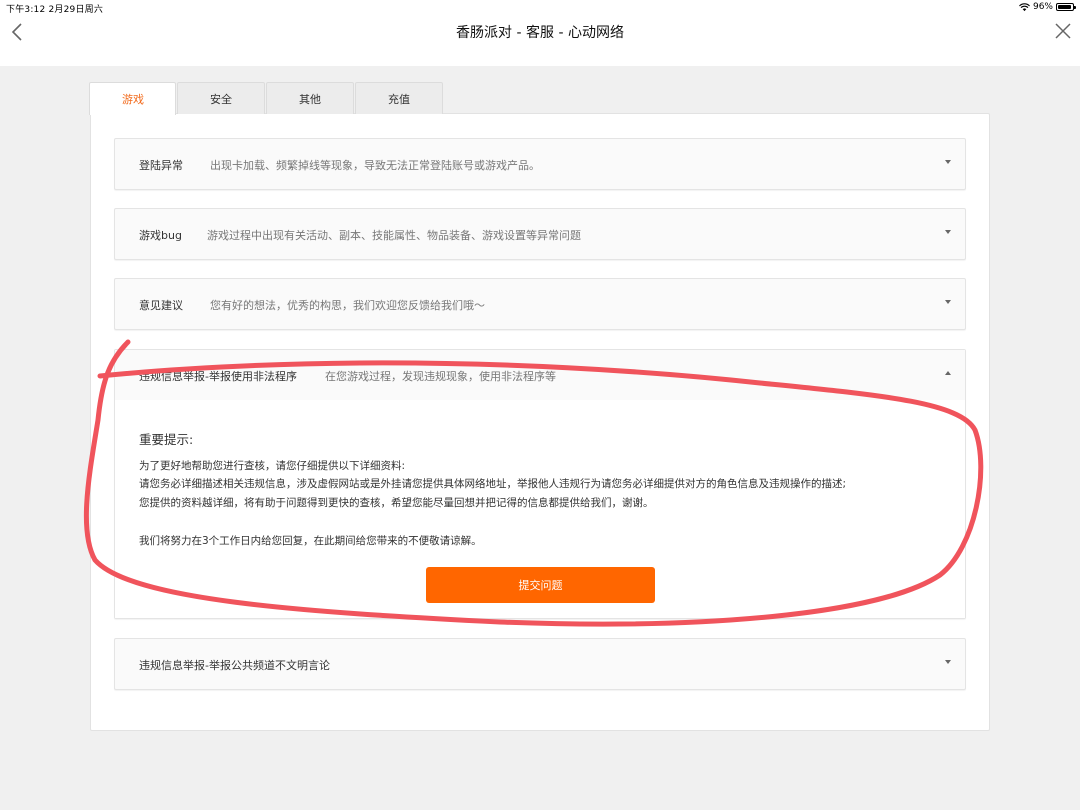  What do you see at coordinates (272, 466) in the screenshot?
I see `notice-line: 为了更好地帮助您进行查核，请您仔细提供以下详细资料:` at bounding box center [272, 466].